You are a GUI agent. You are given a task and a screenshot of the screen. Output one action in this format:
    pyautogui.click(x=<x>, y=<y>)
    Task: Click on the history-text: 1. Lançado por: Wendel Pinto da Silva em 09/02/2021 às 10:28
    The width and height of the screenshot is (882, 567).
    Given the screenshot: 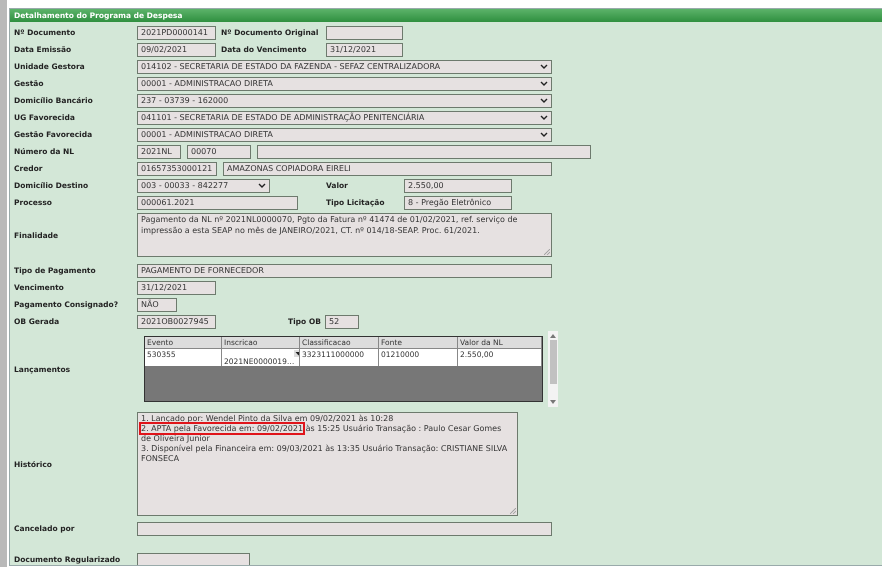 What is the action you would take?
    pyautogui.click(x=267, y=418)
    